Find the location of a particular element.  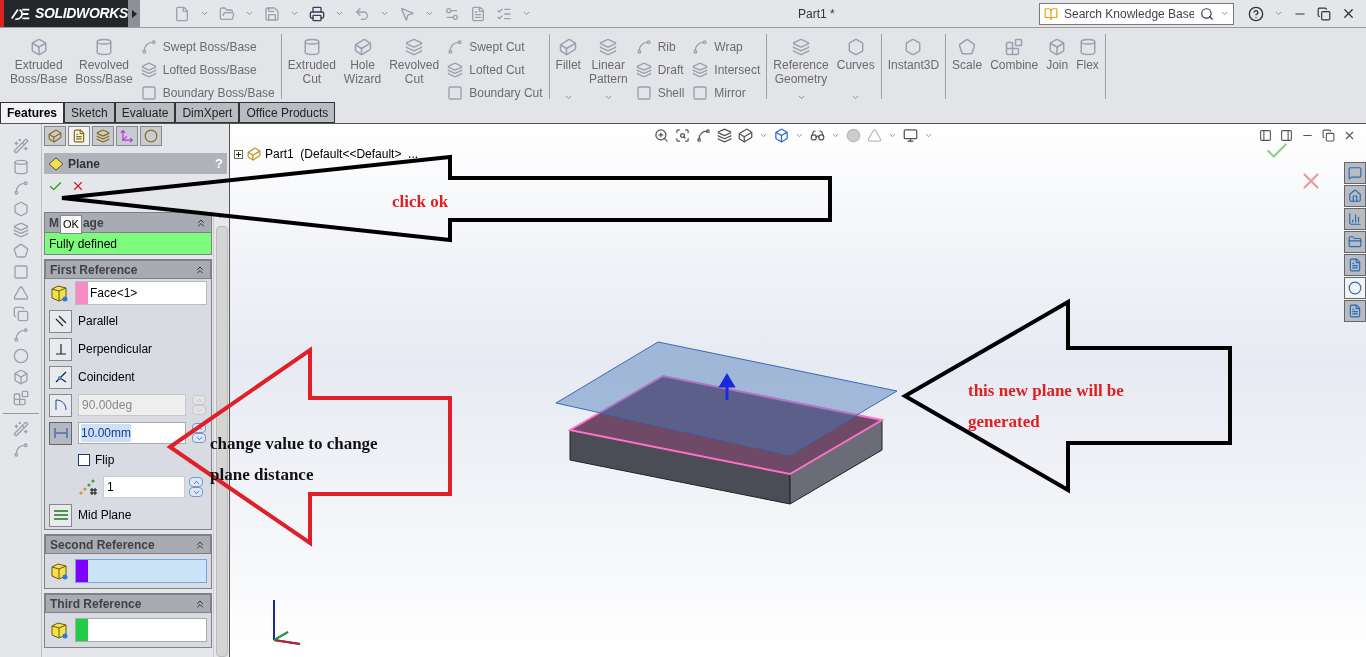

selection-field: Face<1> is located at coordinates (141, 293).